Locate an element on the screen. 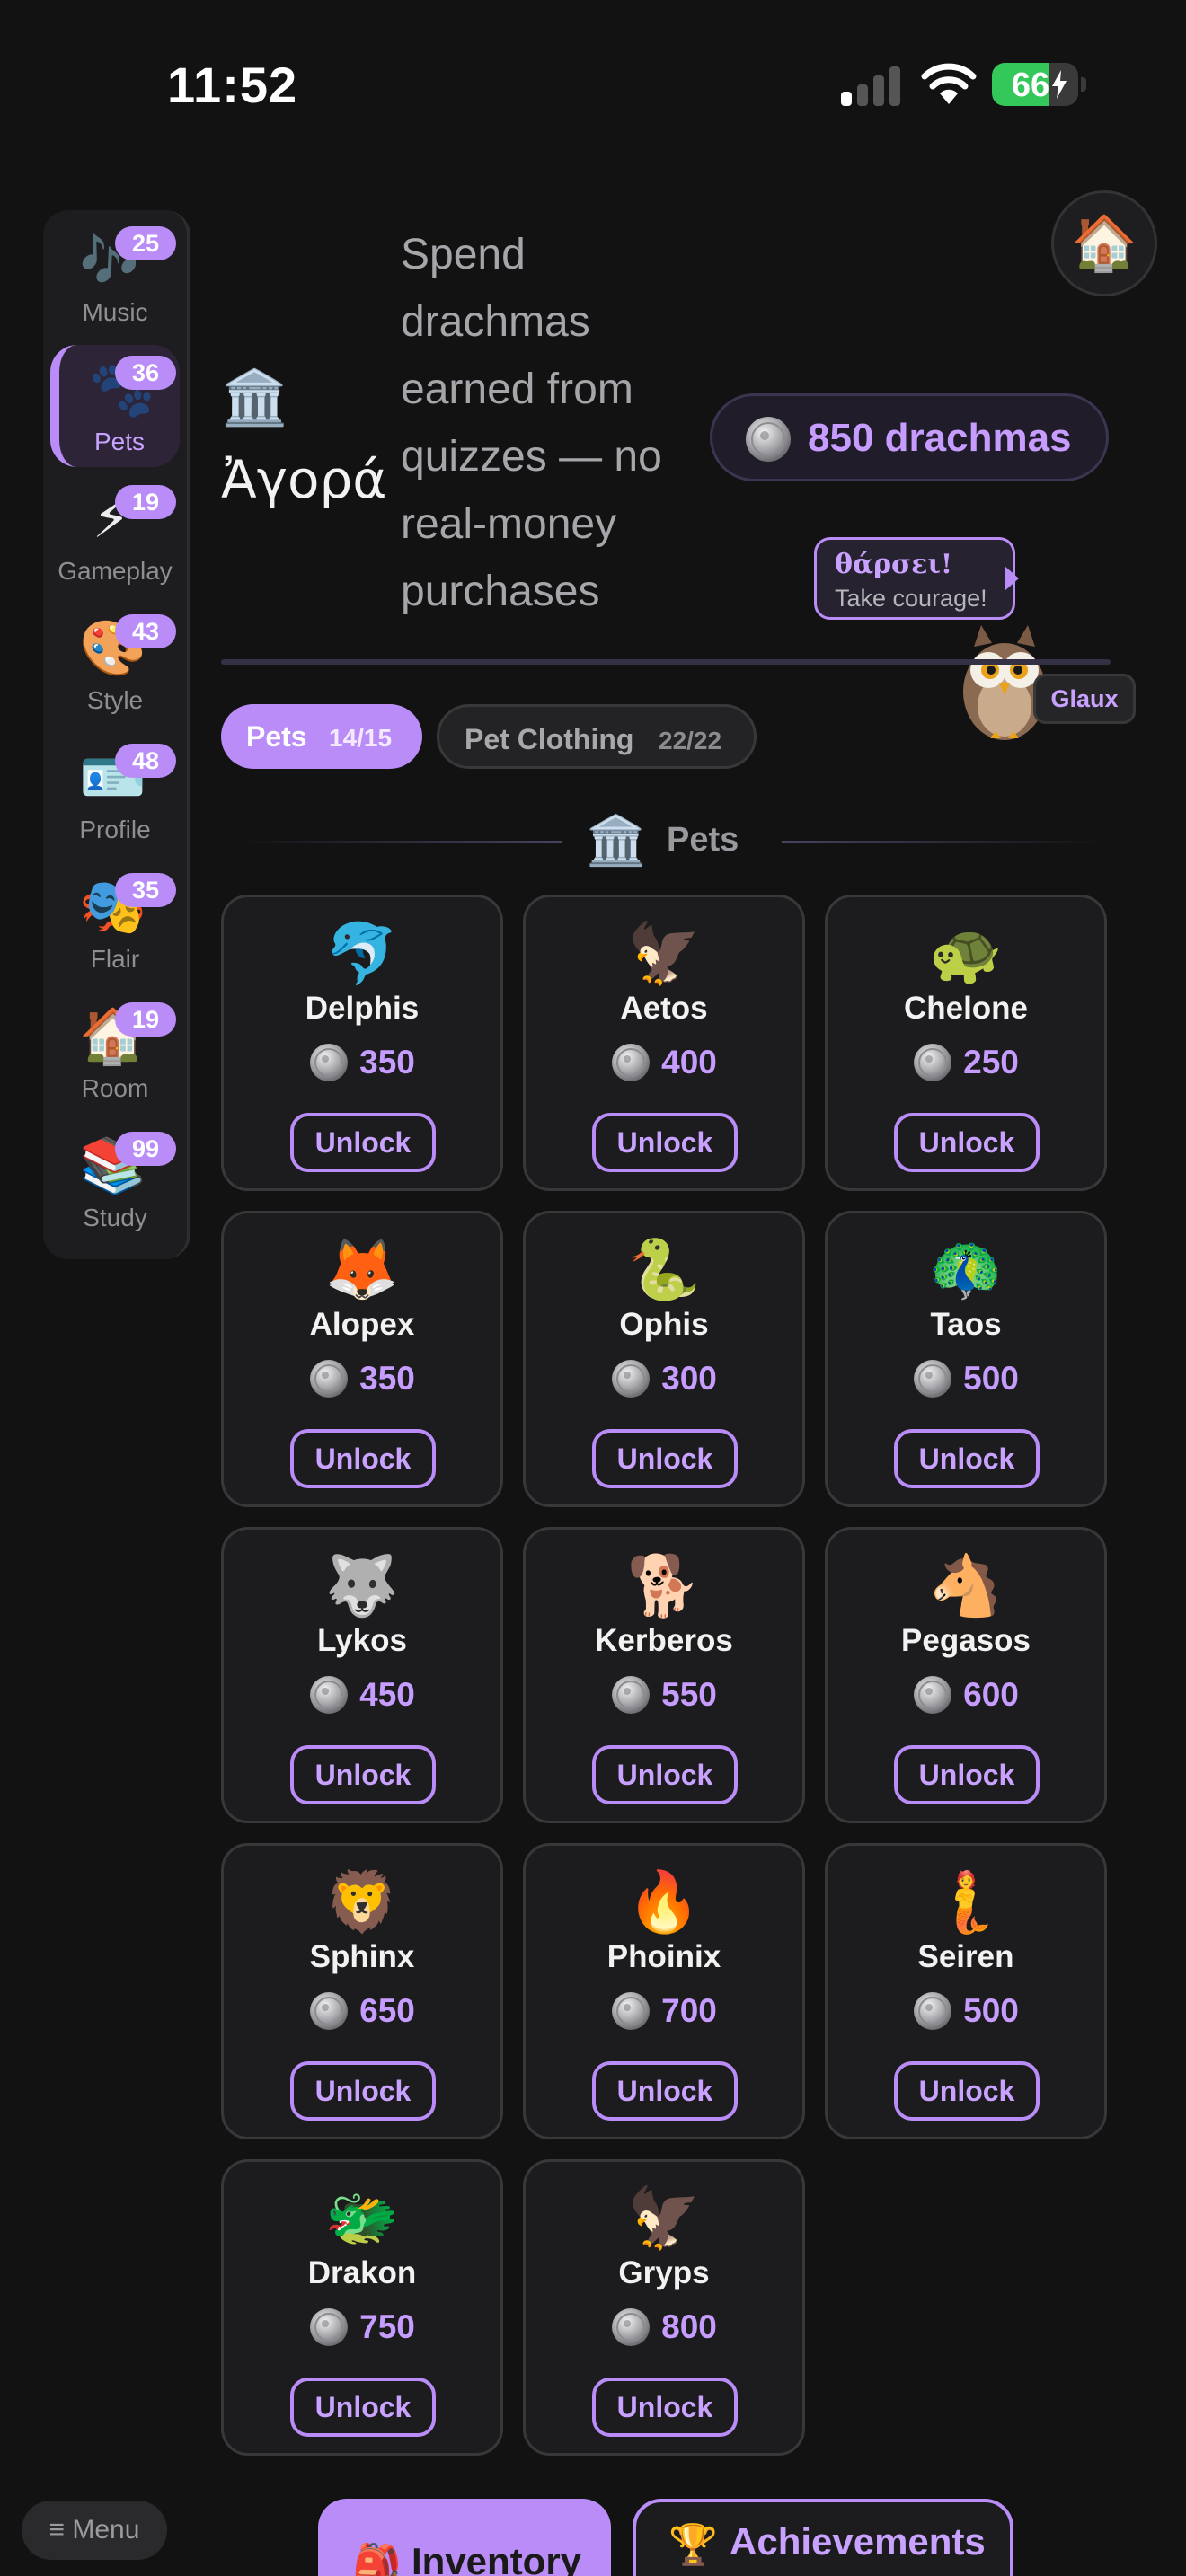 The height and width of the screenshot is (2576, 1186). cellular-signal-icon is located at coordinates (870, 86).